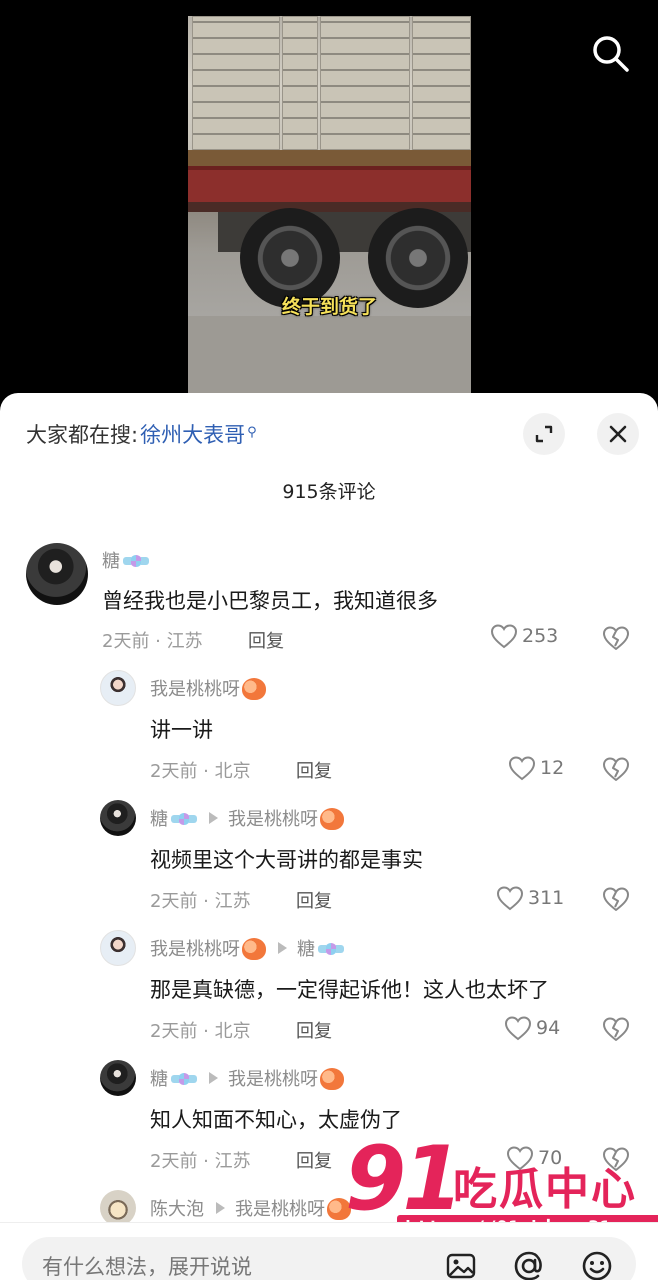 The height and width of the screenshot is (1280, 658). I want to click on expand-icon, so click(544, 434).